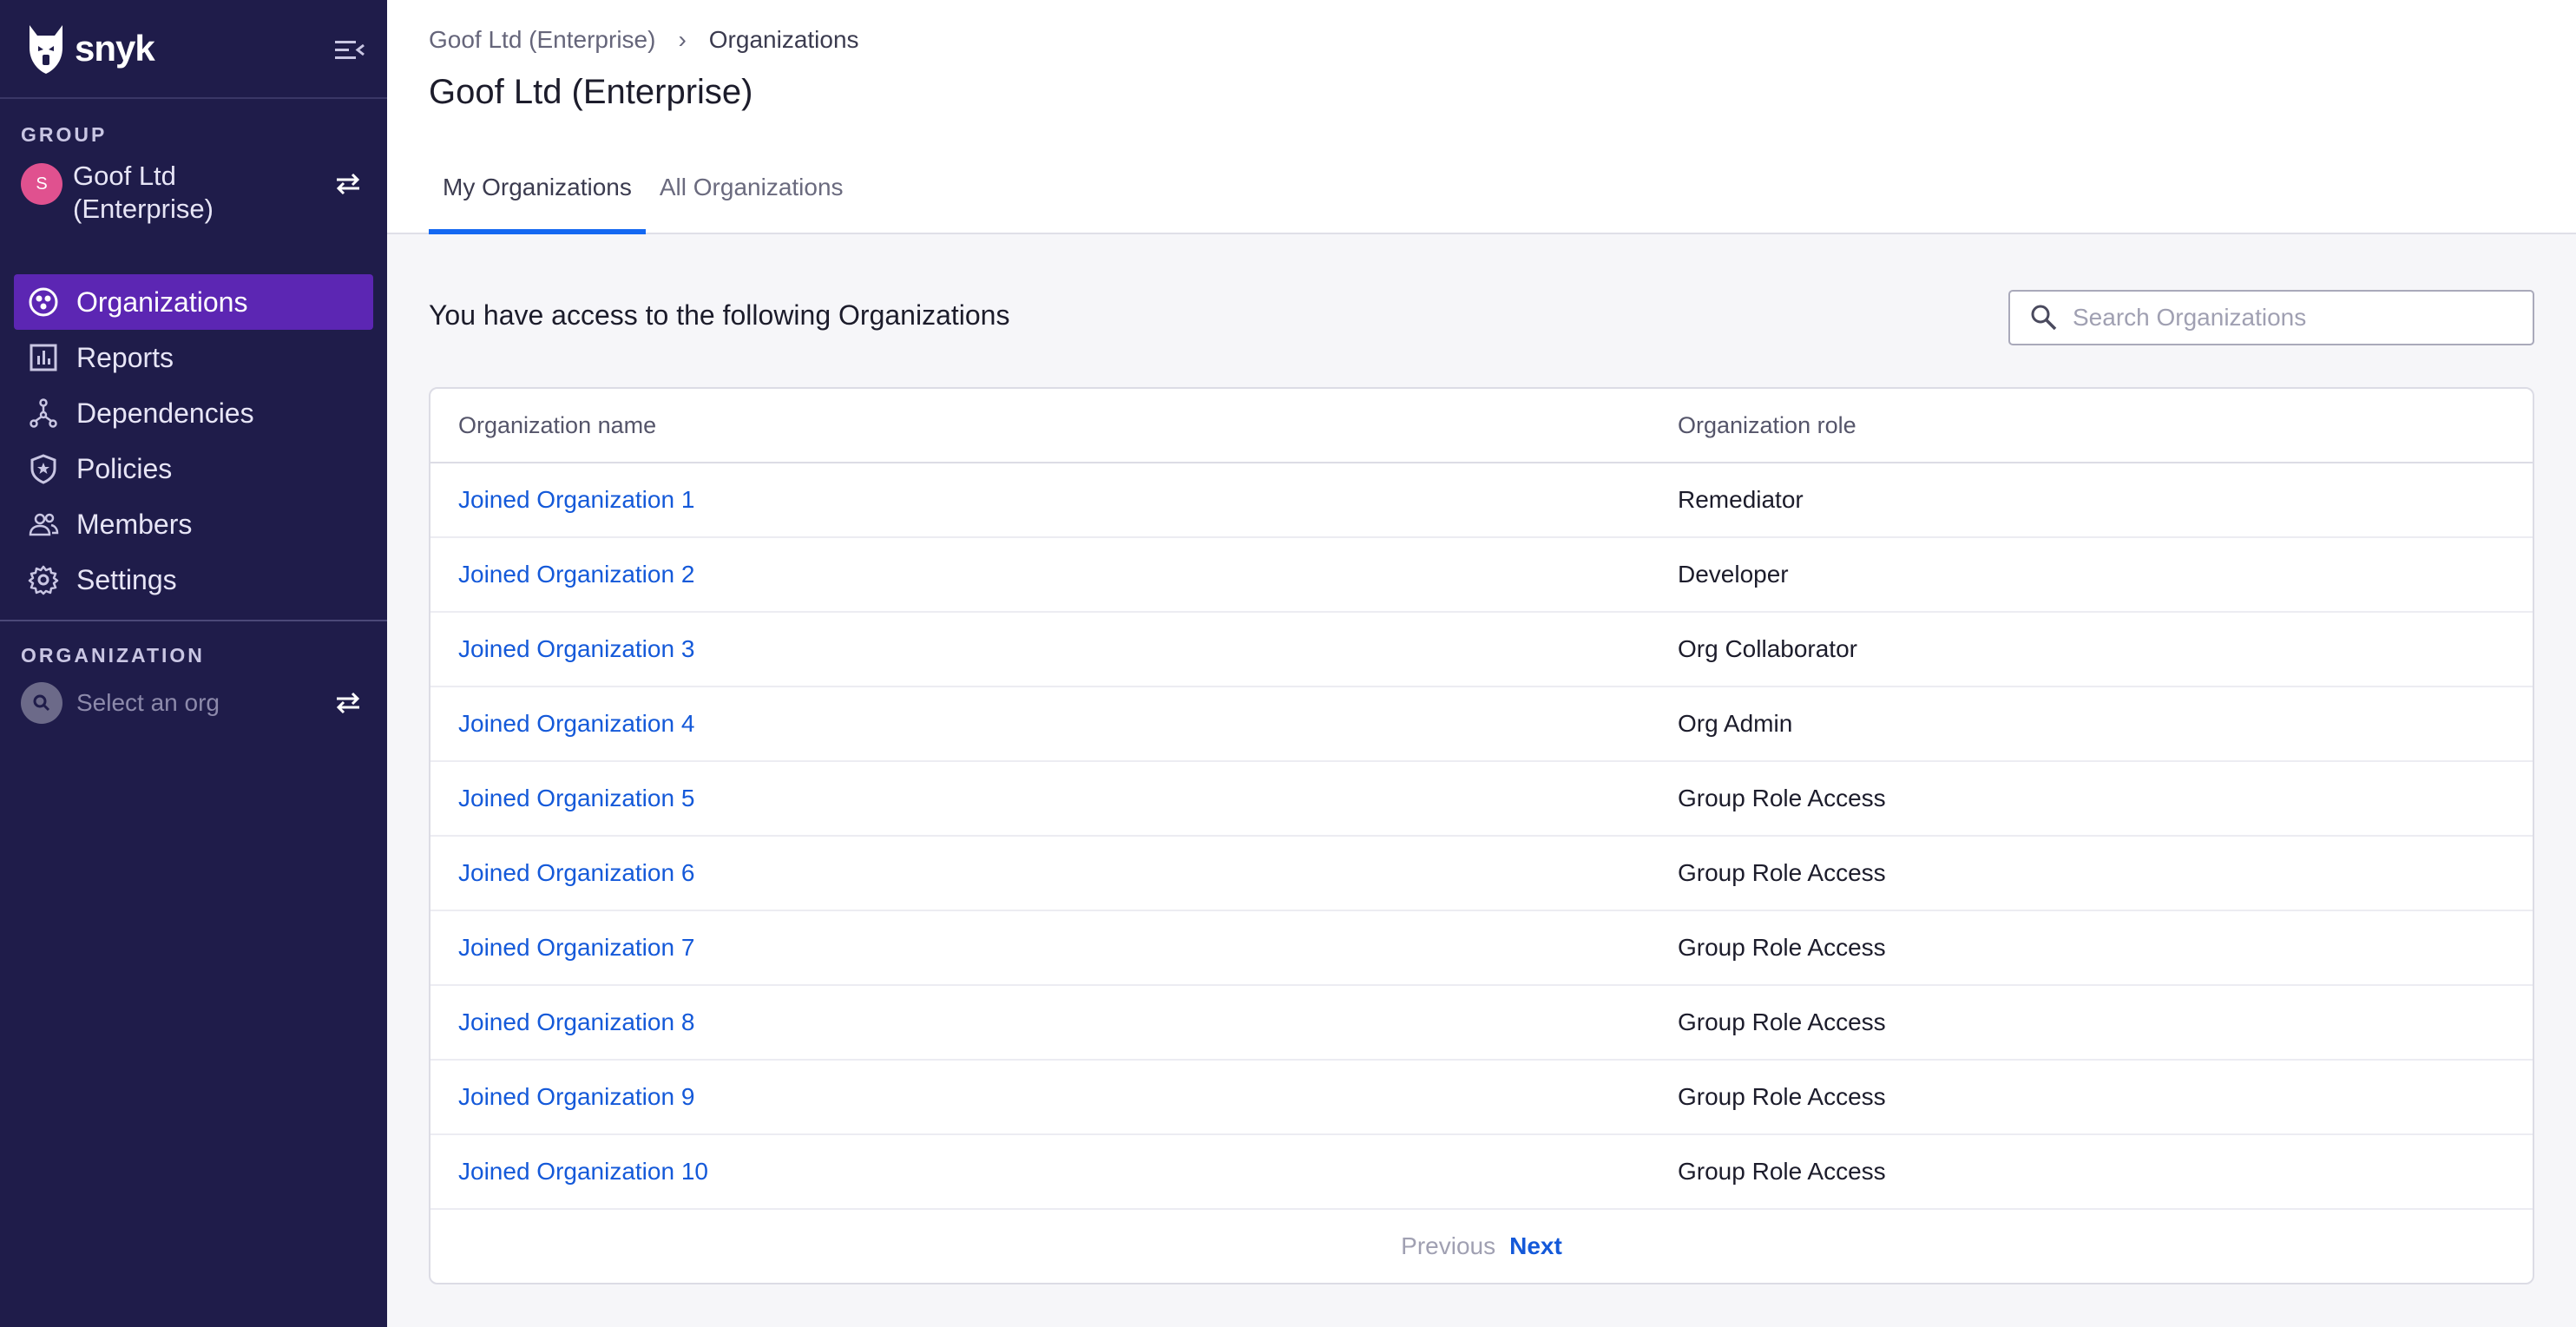  Describe the element at coordinates (193, 468) in the screenshot. I see `sidebar-item-policies: Policies` at that location.